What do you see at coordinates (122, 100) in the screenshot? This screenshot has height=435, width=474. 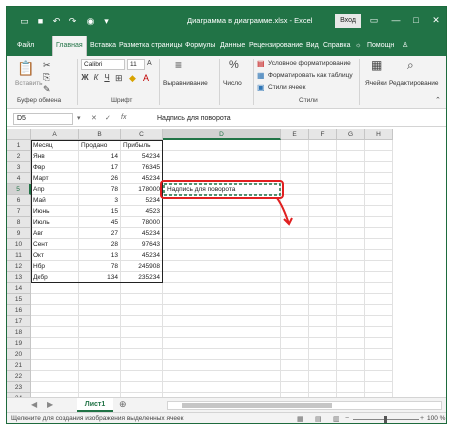 I see `font-group-label: Шрифт` at bounding box center [122, 100].